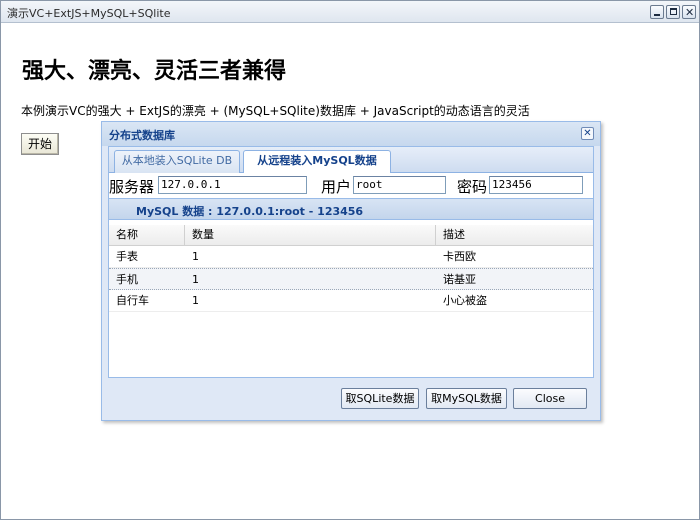 This screenshot has width=700, height=520. Describe the element at coordinates (127, 279) in the screenshot. I see `cell-name: 手机` at that location.